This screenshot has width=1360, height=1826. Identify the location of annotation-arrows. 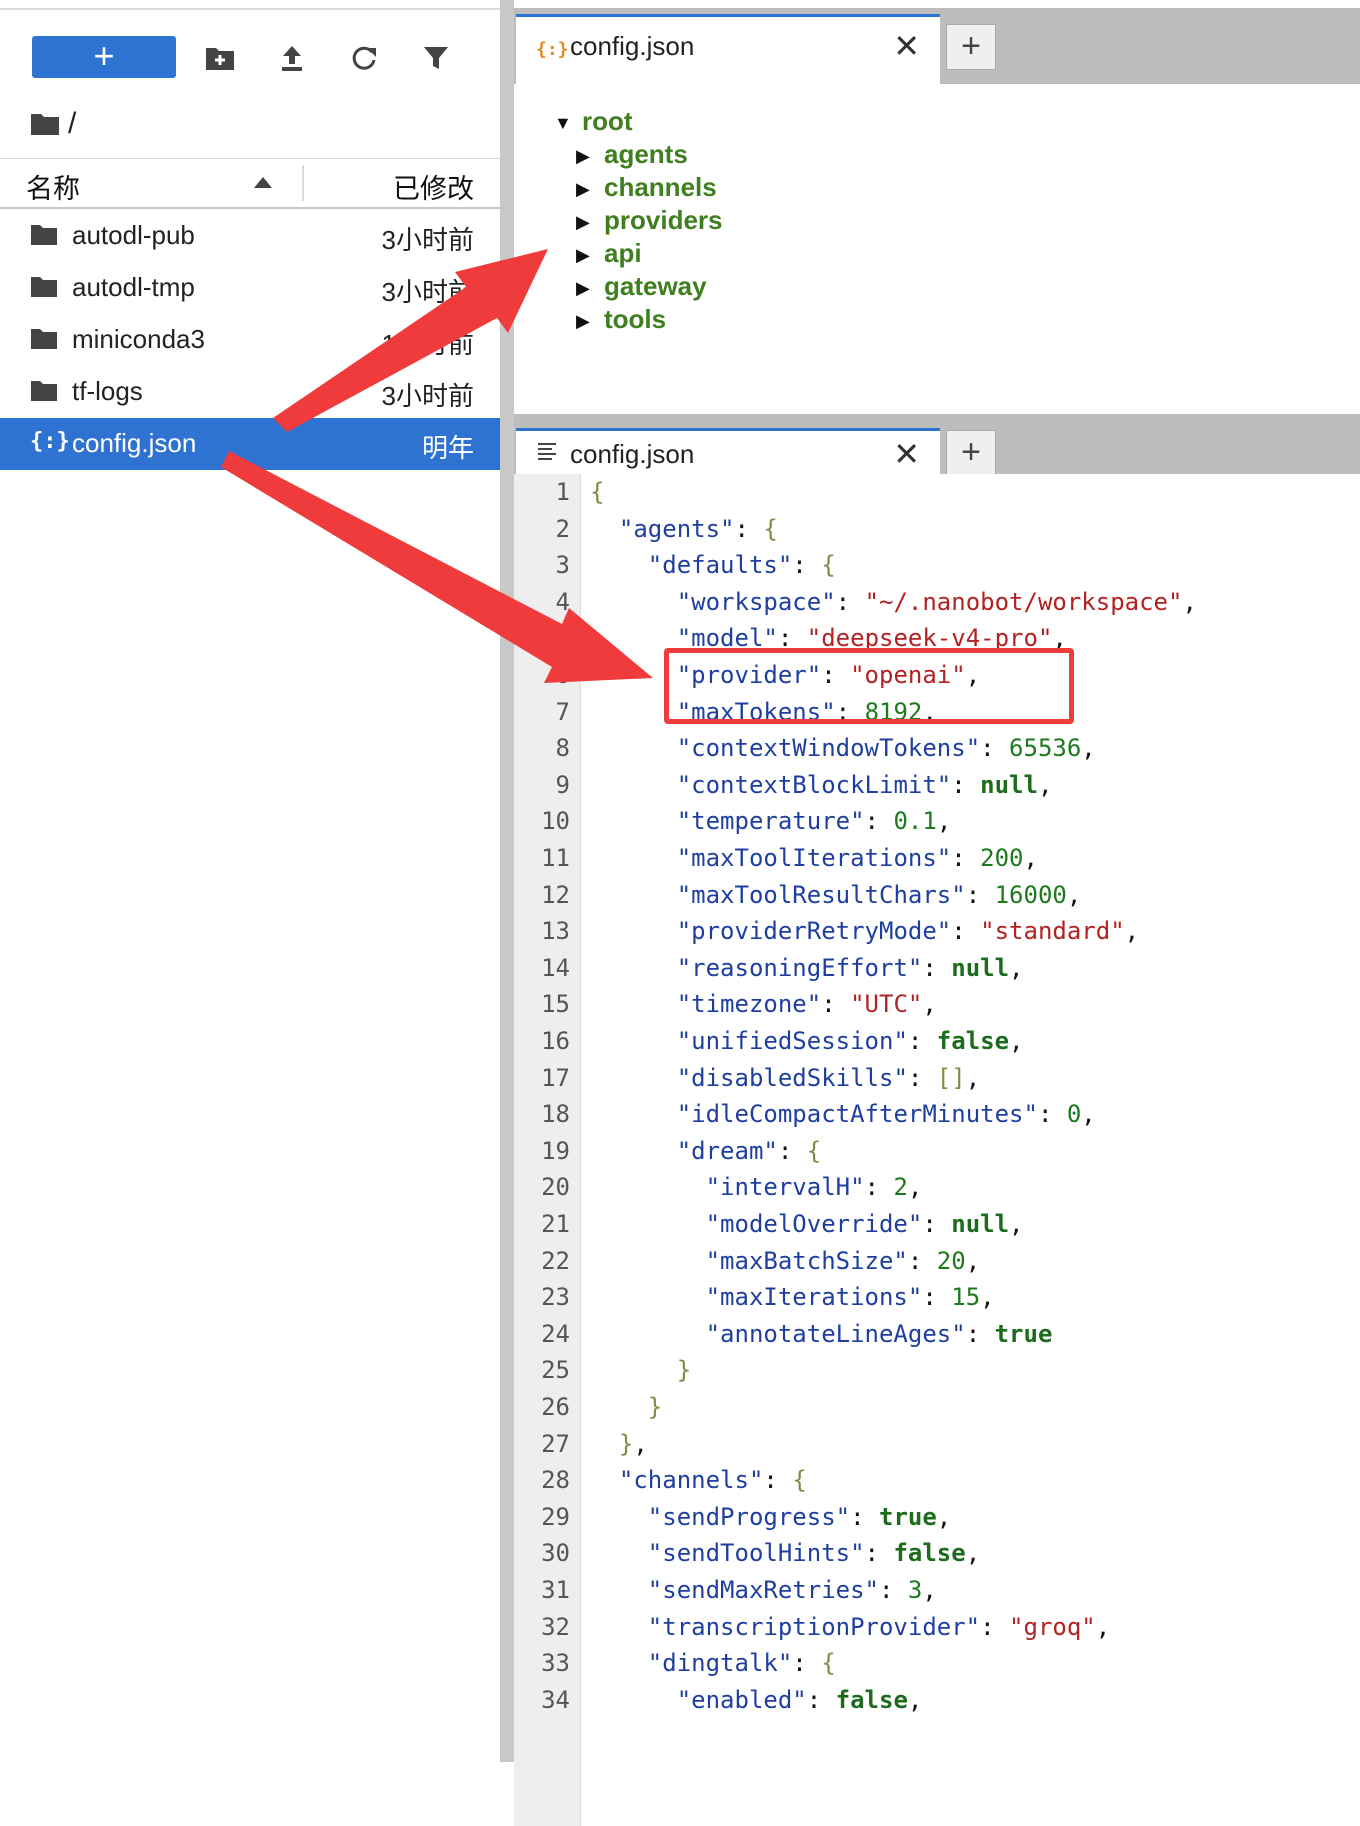
(437, 466).